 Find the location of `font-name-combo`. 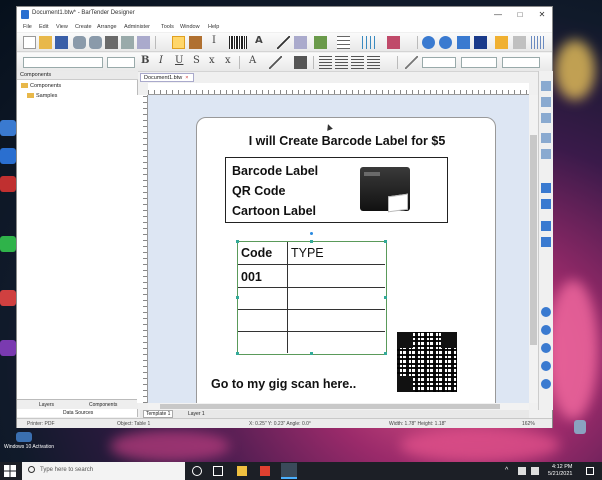

font-name-combo is located at coordinates (63, 62).